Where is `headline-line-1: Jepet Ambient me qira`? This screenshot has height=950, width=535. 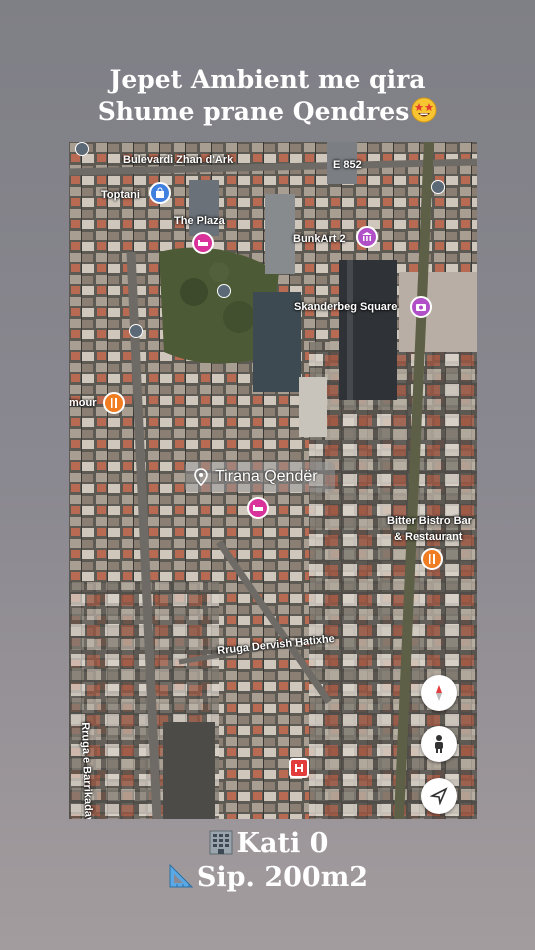
headline-line-1: Jepet Ambient me qira is located at coordinates (267, 79).